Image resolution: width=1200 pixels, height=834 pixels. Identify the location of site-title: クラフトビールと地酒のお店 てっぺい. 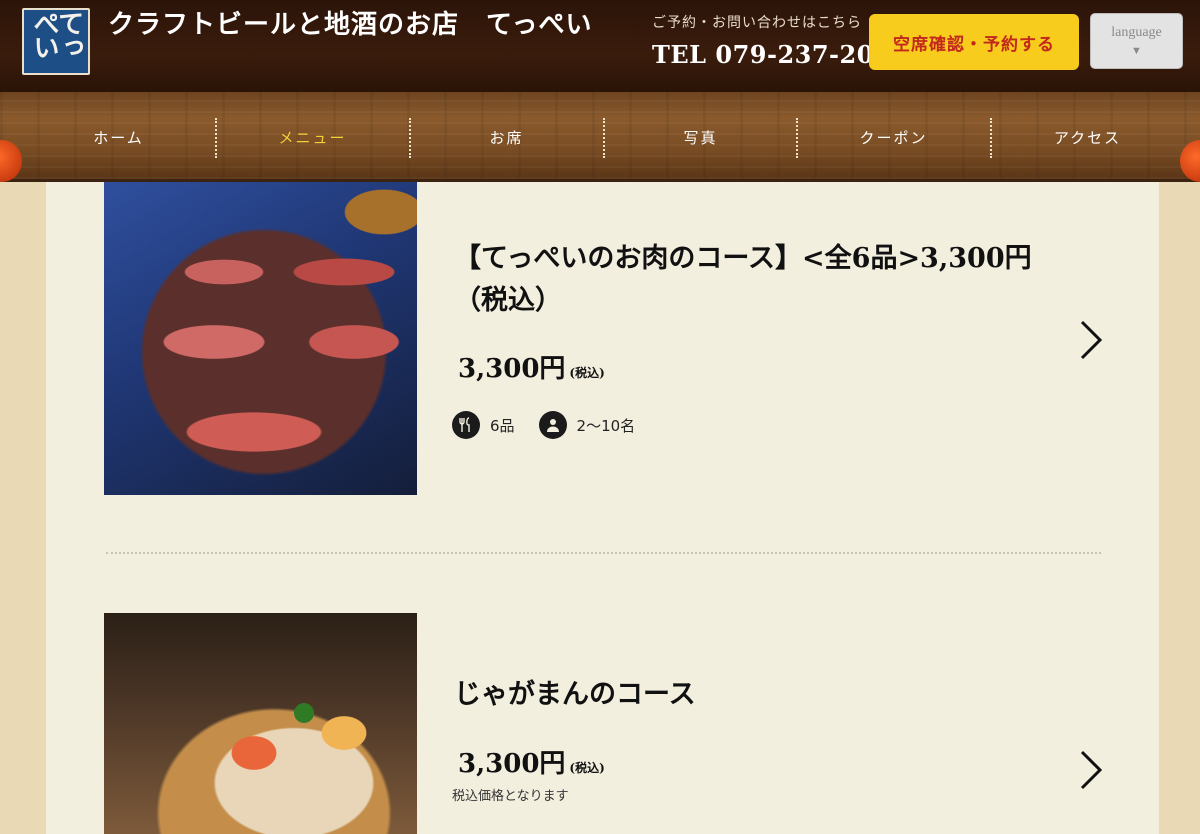
(353, 25).